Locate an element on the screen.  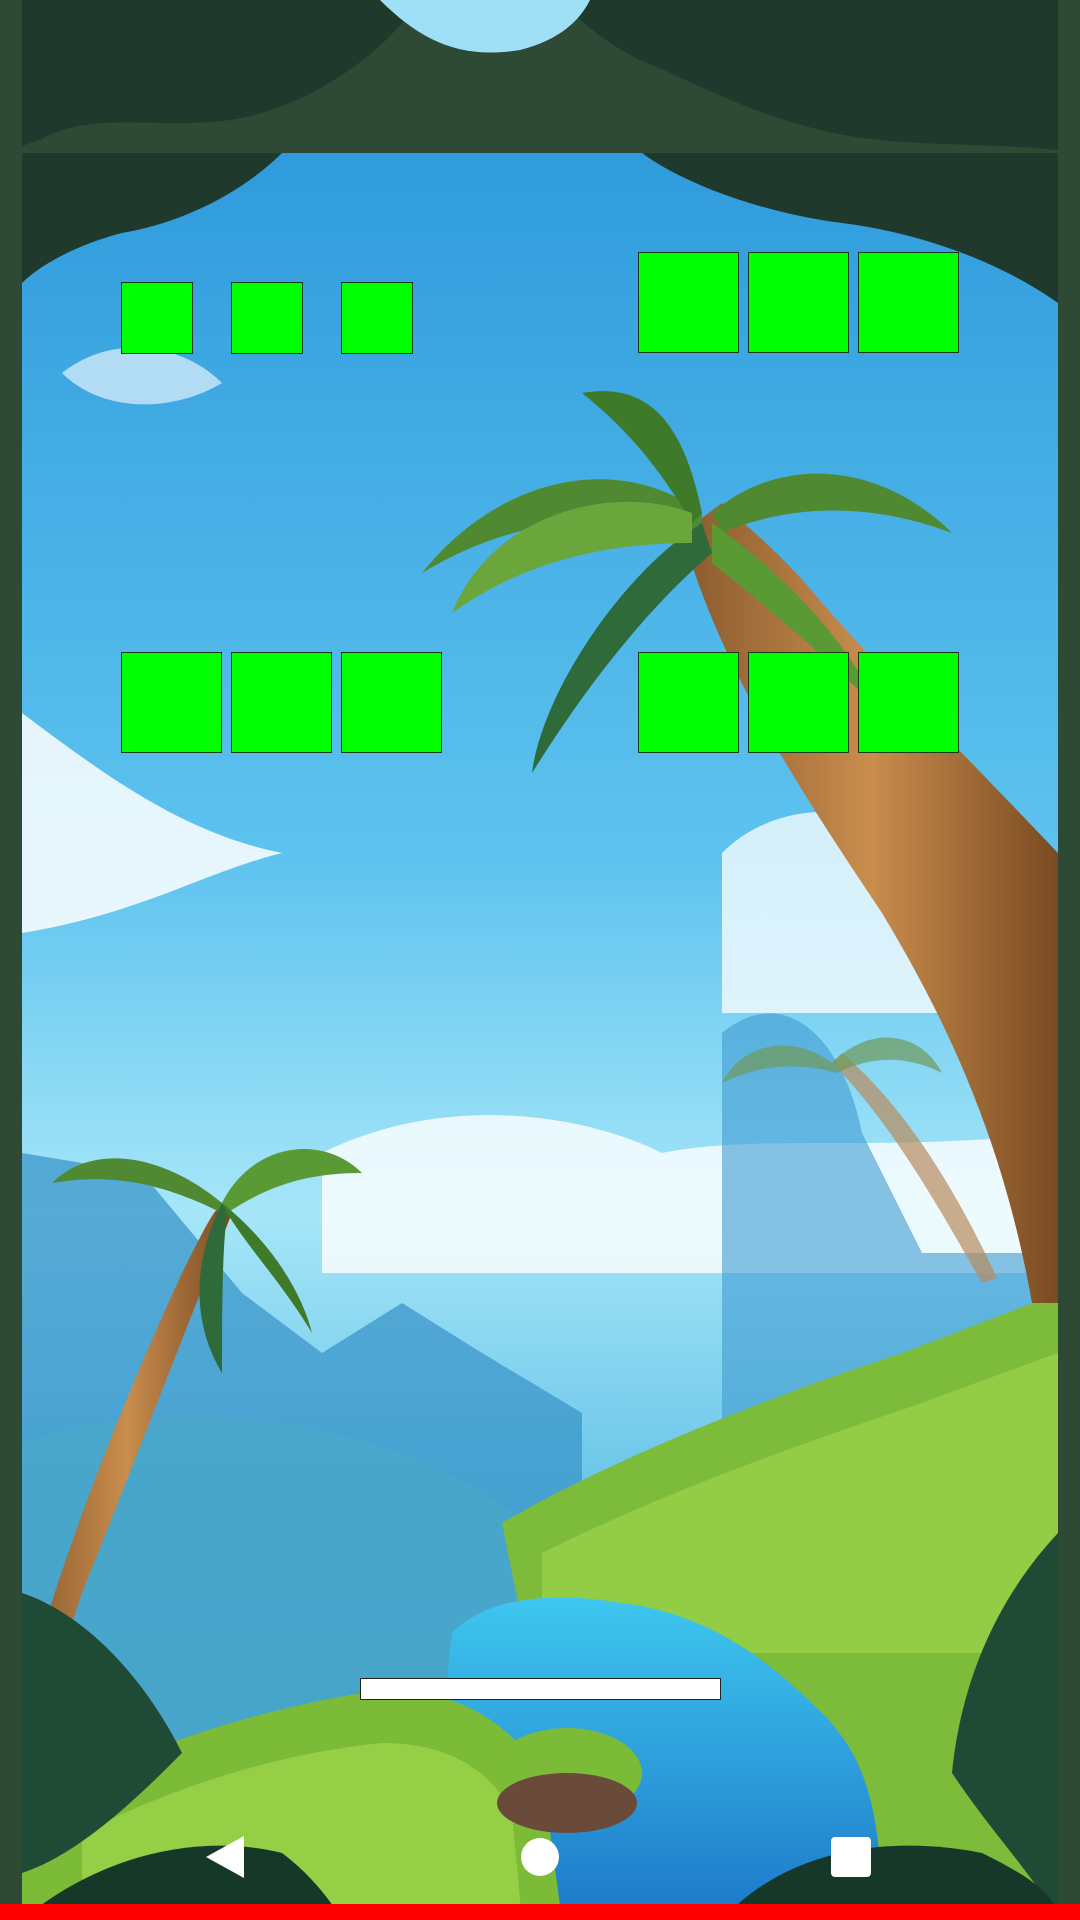
recents-square-icon is located at coordinates (851, 1857).